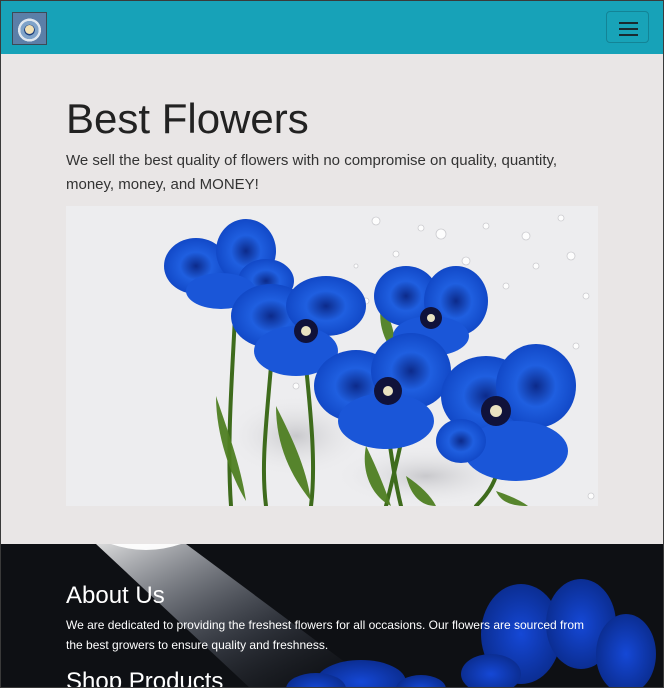 The width and height of the screenshot is (664, 688). I want to click on about-title: About Us, so click(115, 595).